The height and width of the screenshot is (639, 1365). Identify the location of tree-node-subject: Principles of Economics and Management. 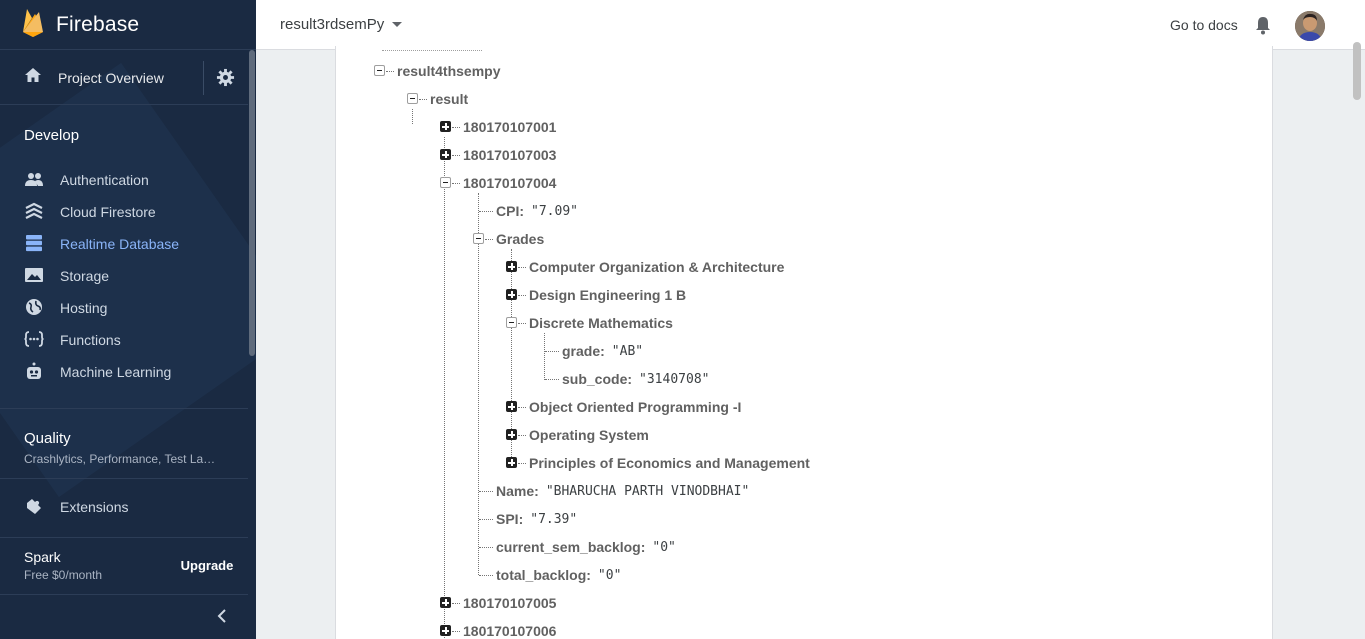
(669, 463).